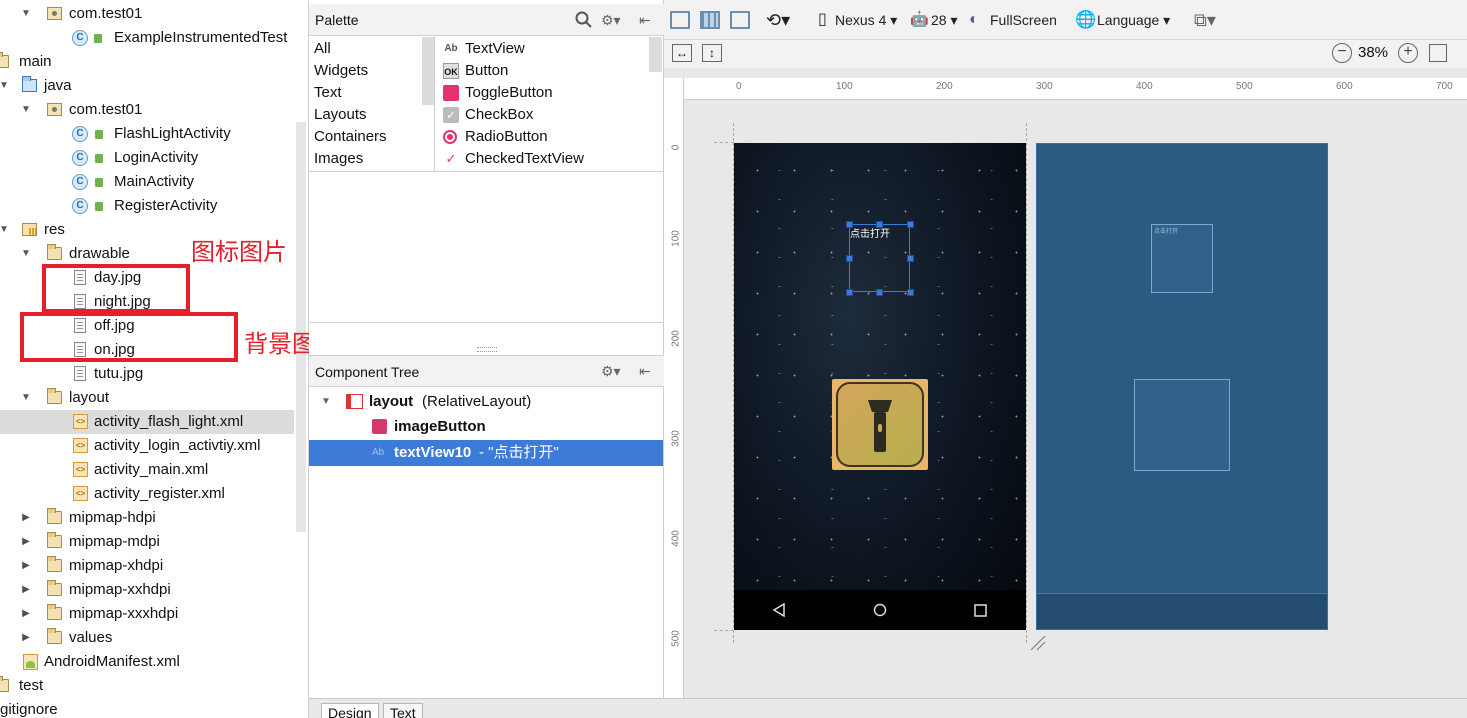  I want to click on tree-item-example-instrumented-test: C ExampleInstrumentedTest, so click(147, 38).